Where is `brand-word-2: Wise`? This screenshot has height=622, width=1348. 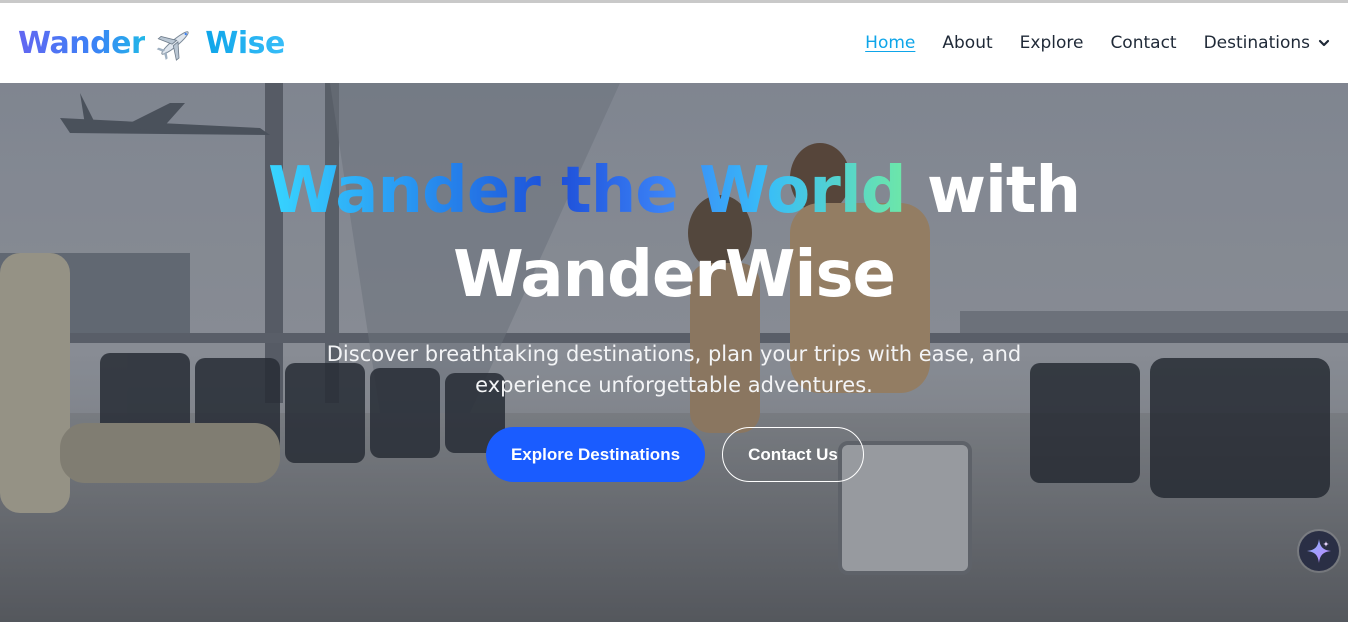 brand-word-2: Wise is located at coordinates (245, 43).